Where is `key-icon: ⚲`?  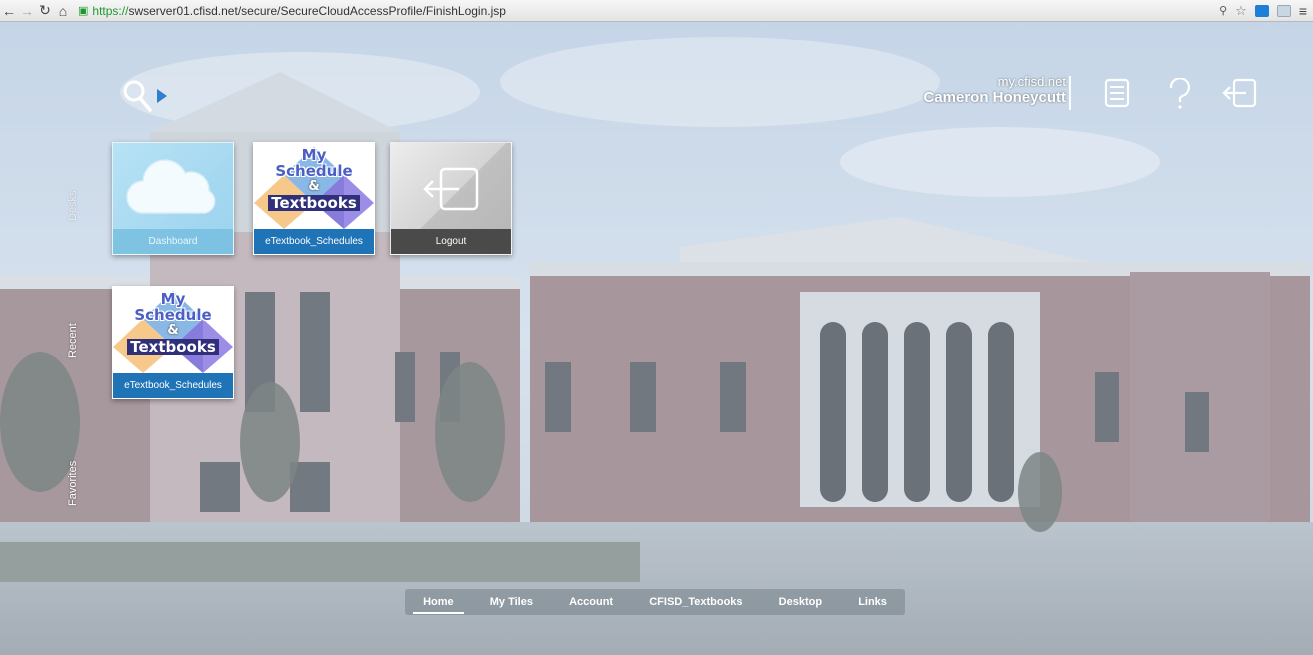 key-icon: ⚲ is located at coordinates (1223, 10).